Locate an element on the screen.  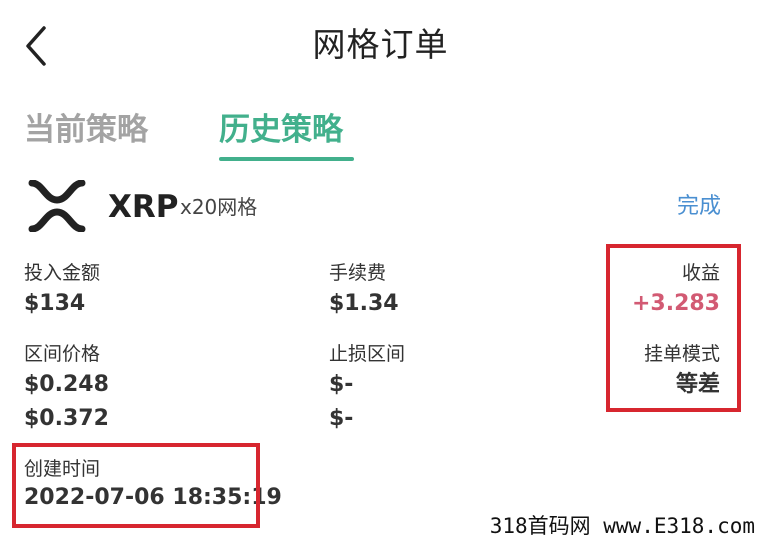
watermark-text: 318首码网 www.E318.com is located at coordinates (622, 526).